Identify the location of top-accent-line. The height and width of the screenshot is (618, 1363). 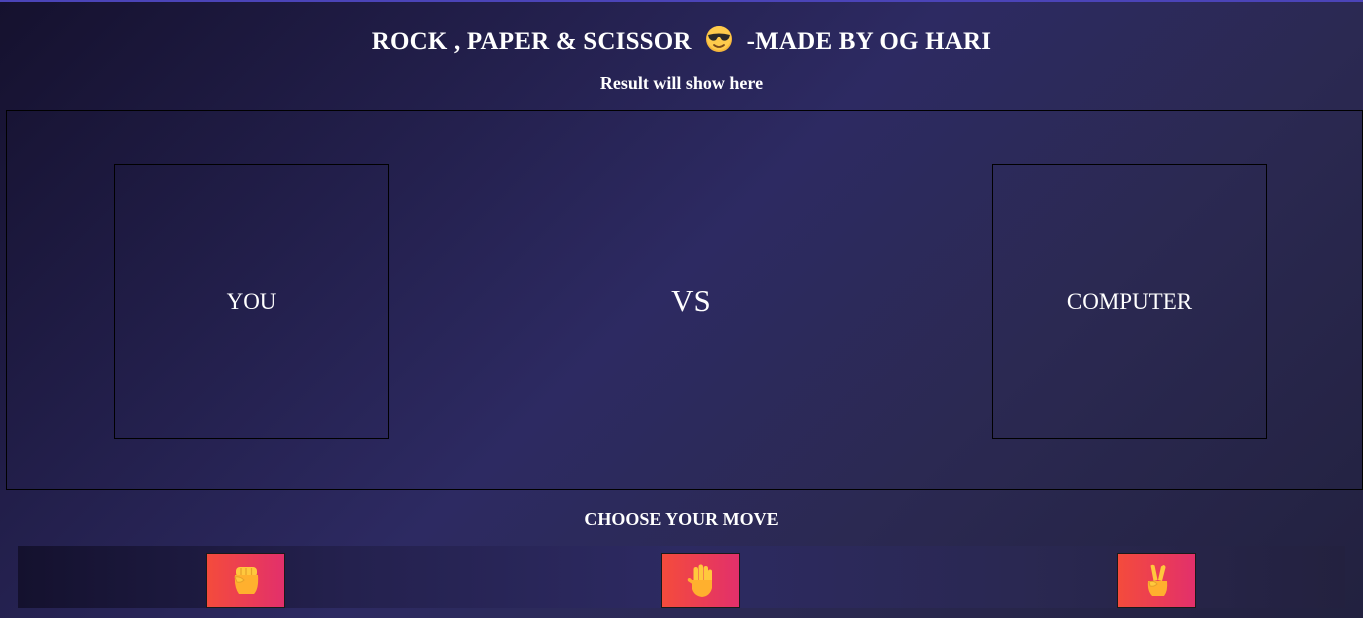
(681, 1).